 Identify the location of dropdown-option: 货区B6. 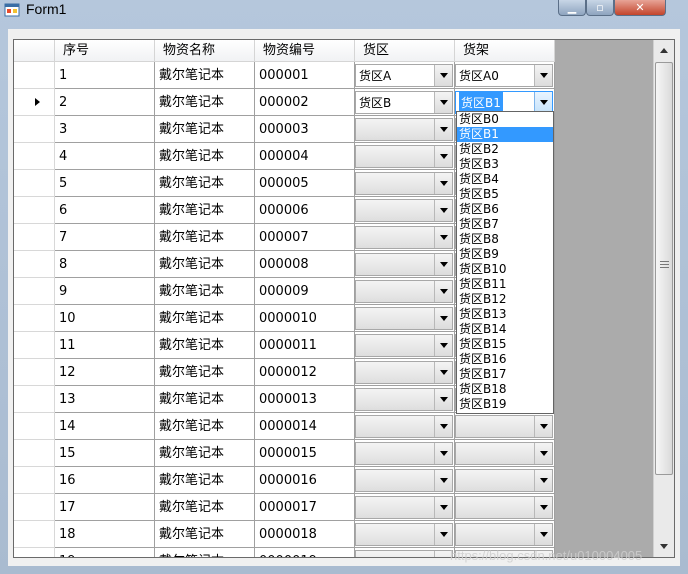
(505, 209).